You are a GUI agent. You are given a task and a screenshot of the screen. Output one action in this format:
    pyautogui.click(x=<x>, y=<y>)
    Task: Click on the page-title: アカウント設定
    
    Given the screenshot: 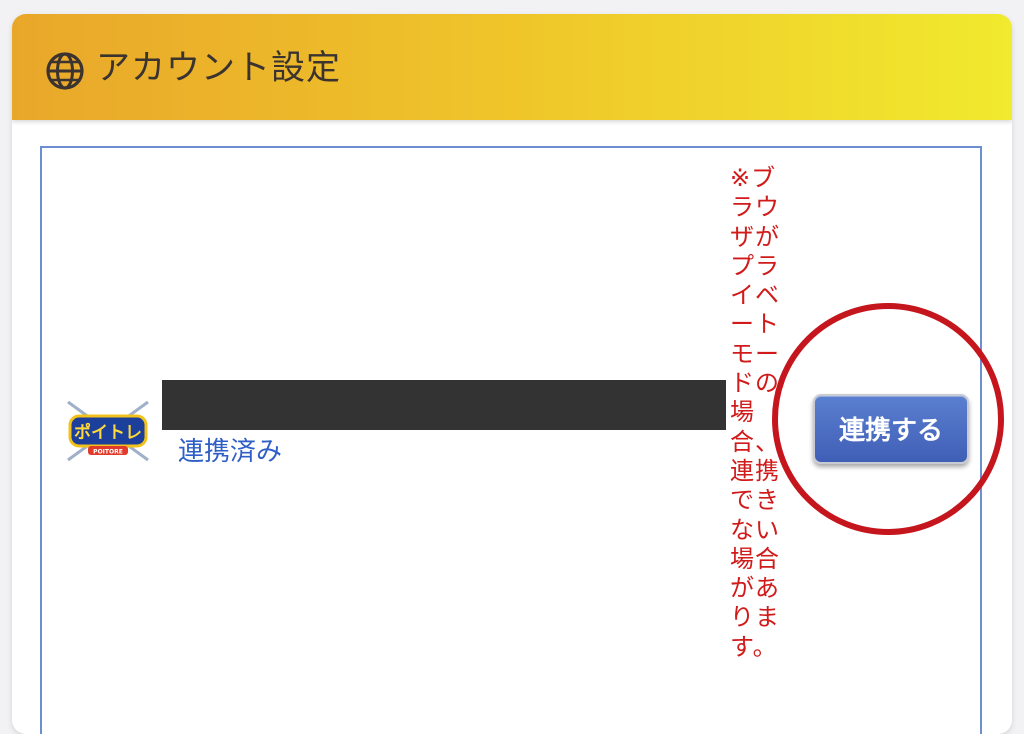 What is the action you would take?
    pyautogui.click(x=218, y=68)
    